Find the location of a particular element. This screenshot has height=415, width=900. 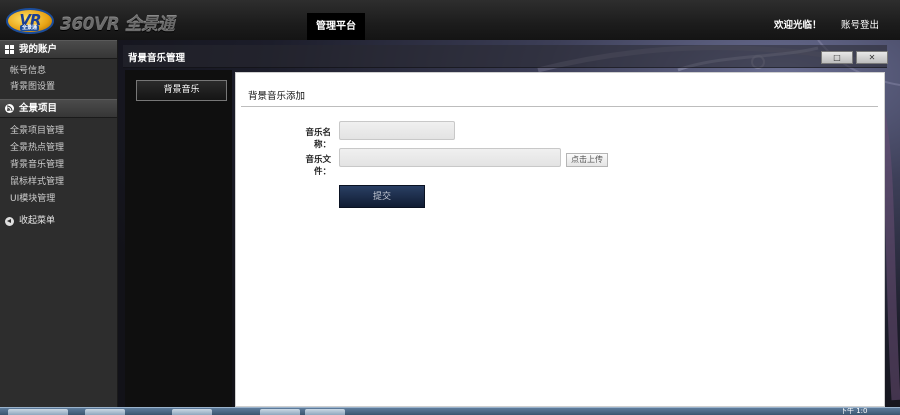

arrow-left-circle-icon is located at coordinates (9, 221).